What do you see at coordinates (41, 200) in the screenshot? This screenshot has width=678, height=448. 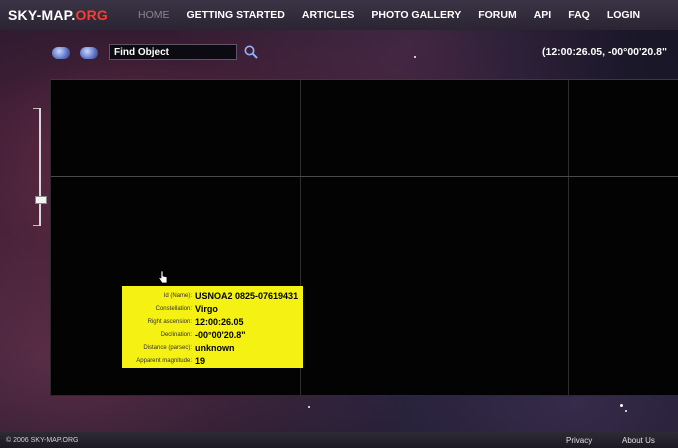 I see `zoom-slider-thumb` at bounding box center [41, 200].